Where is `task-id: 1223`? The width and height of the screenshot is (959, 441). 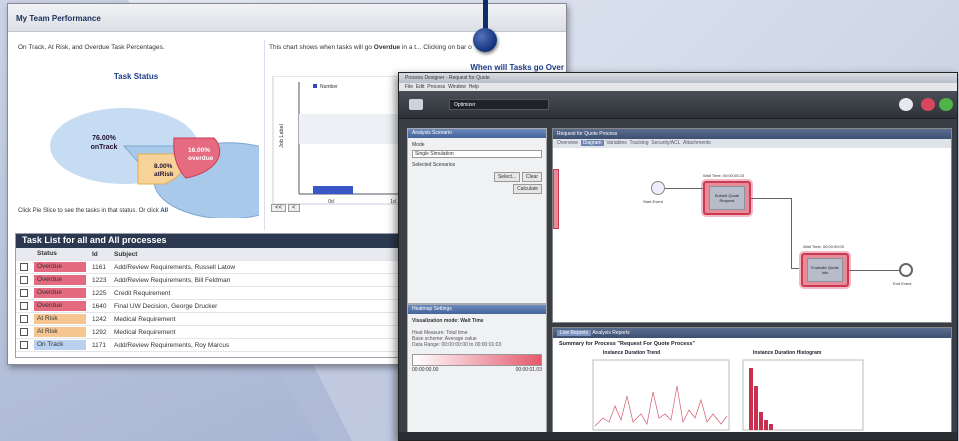 task-id: 1223 is located at coordinates (99, 280).